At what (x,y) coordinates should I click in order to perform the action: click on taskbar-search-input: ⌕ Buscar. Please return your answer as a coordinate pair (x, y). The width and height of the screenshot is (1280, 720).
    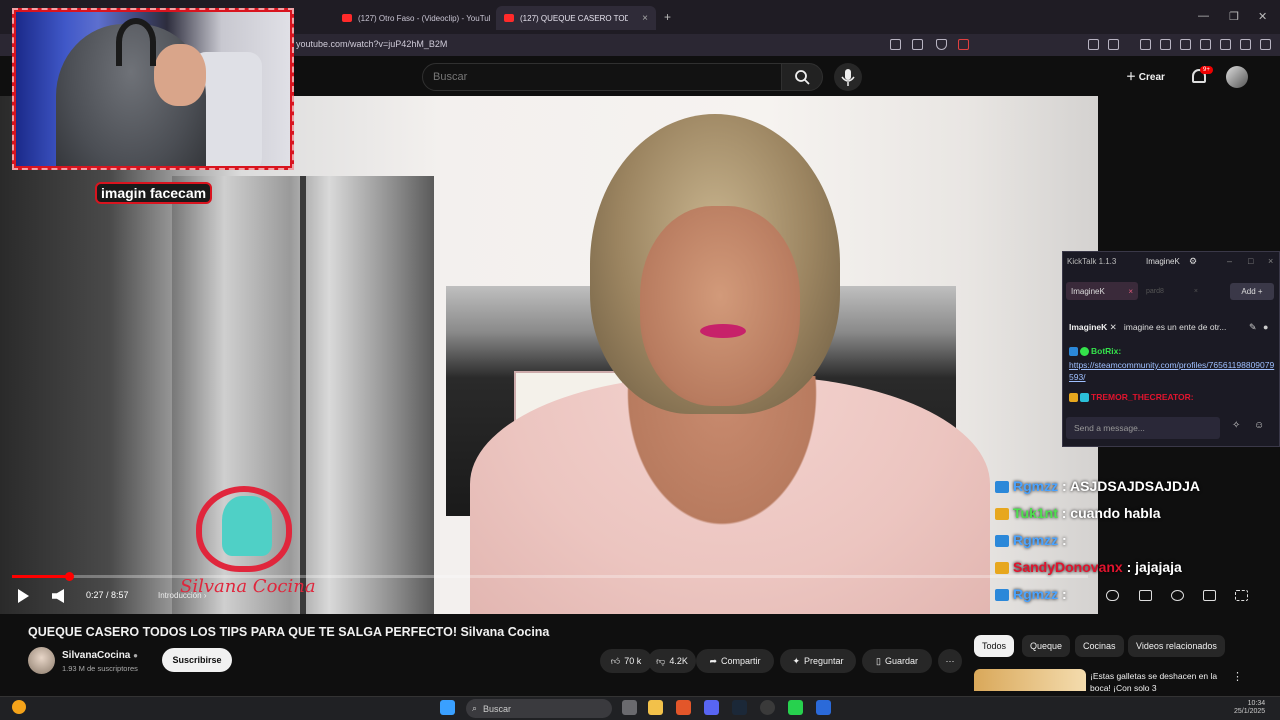
    Looking at the image, I should click on (539, 708).